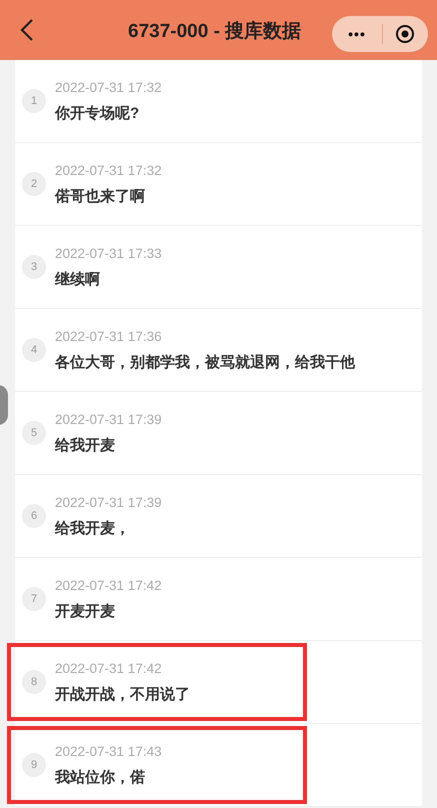 The height and width of the screenshot is (808, 437). I want to click on index-badge: 2, so click(34, 184).